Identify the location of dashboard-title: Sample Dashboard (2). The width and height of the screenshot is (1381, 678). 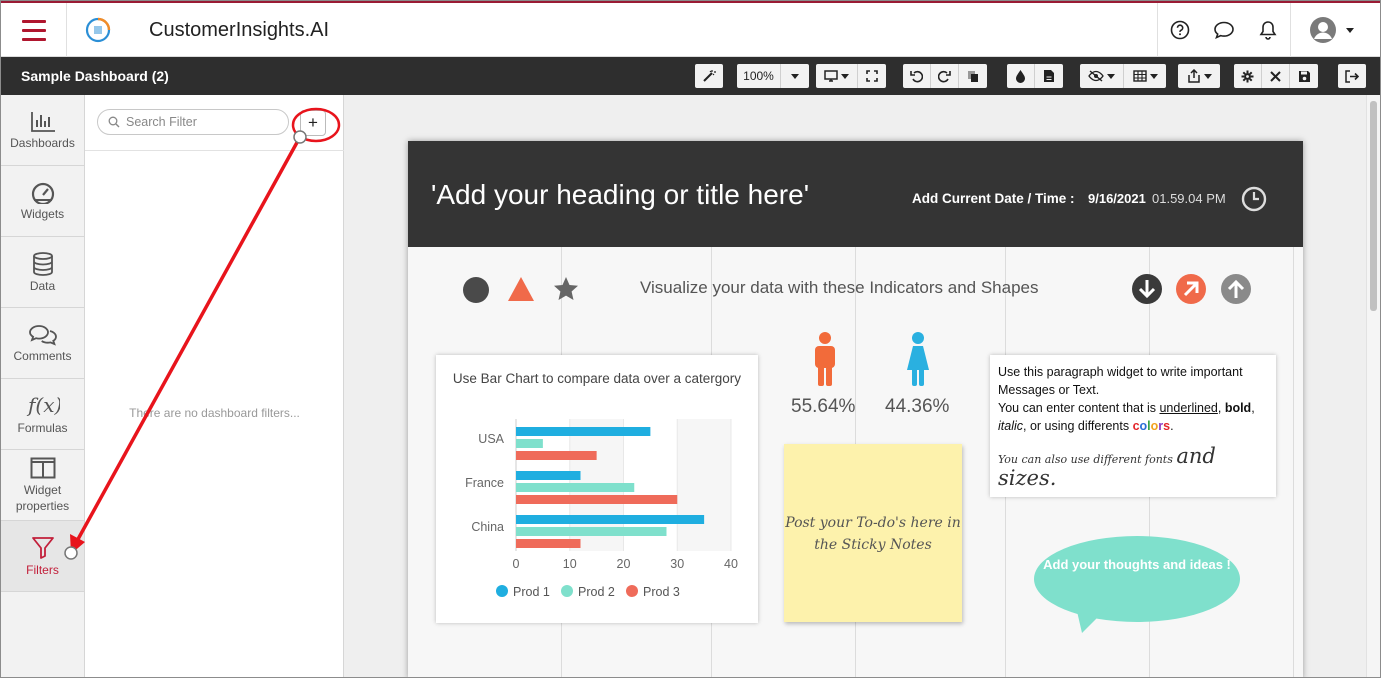
(95, 76).